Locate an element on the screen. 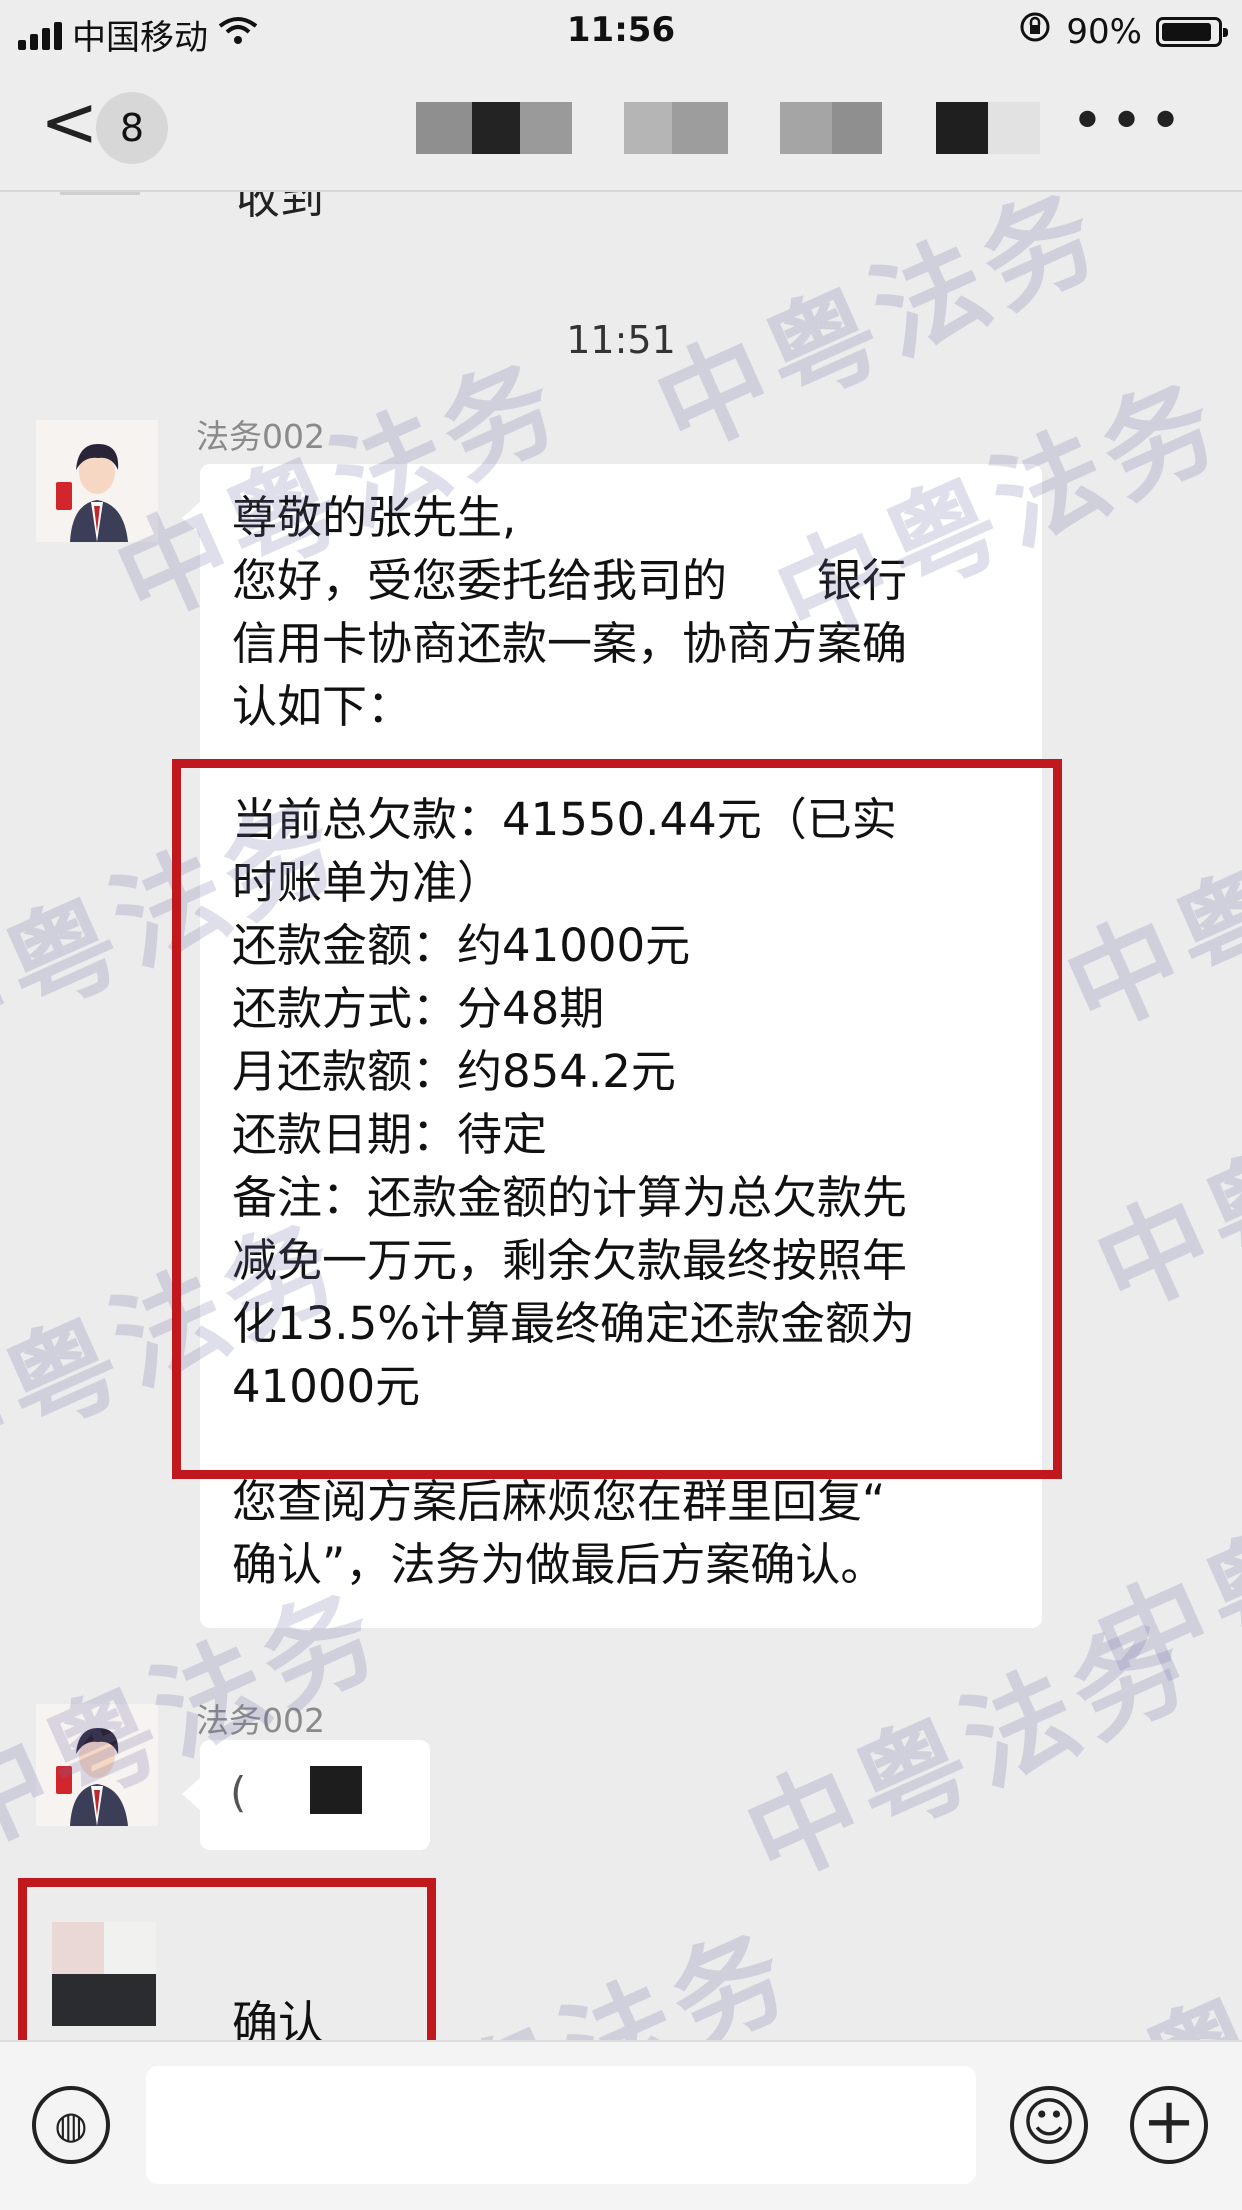 This screenshot has width=1242, height=2210. status-right: 90% is located at coordinates (1123, 31).